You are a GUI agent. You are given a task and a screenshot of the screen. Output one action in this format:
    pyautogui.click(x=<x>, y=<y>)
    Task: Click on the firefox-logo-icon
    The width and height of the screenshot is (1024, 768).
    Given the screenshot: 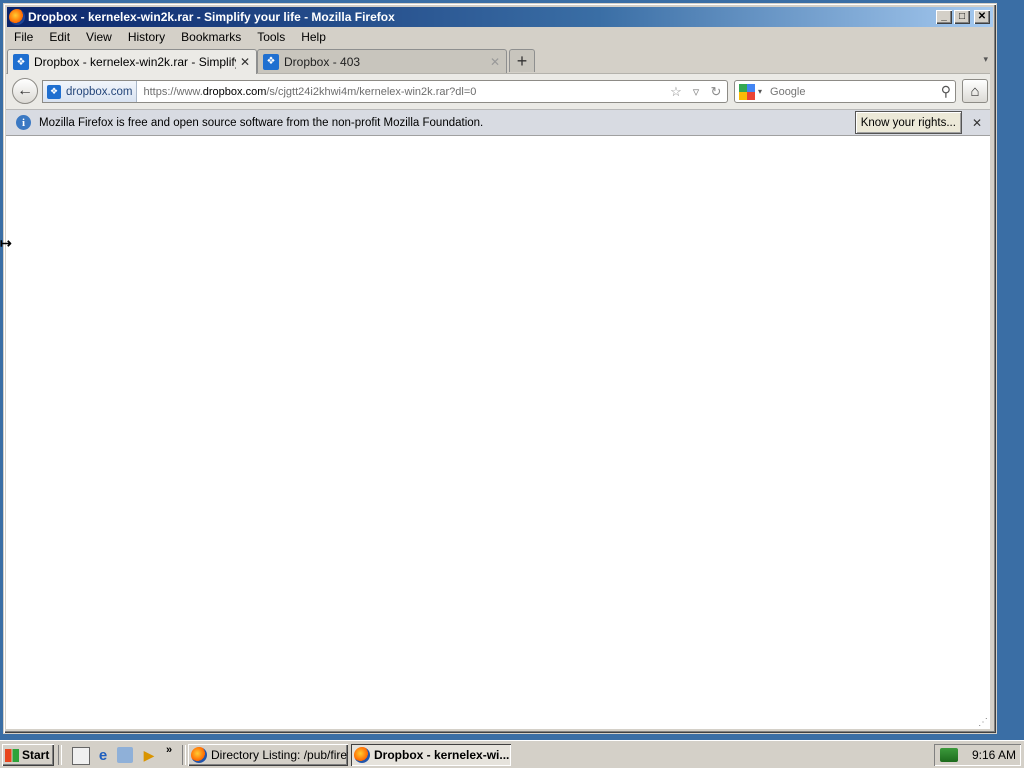 What is the action you would take?
    pyautogui.click(x=17, y=17)
    